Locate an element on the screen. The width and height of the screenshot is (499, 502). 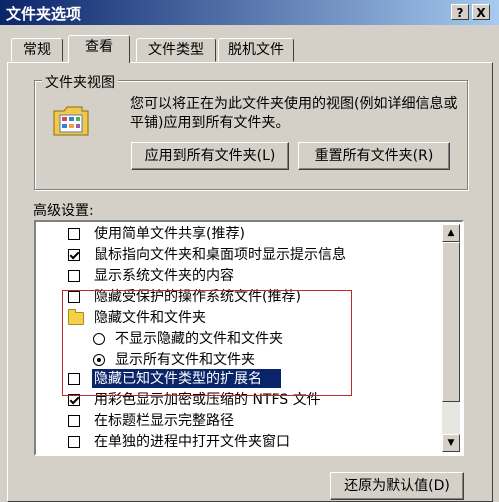
tab-file-types: 文件类型 is located at coordinates (176, 50).